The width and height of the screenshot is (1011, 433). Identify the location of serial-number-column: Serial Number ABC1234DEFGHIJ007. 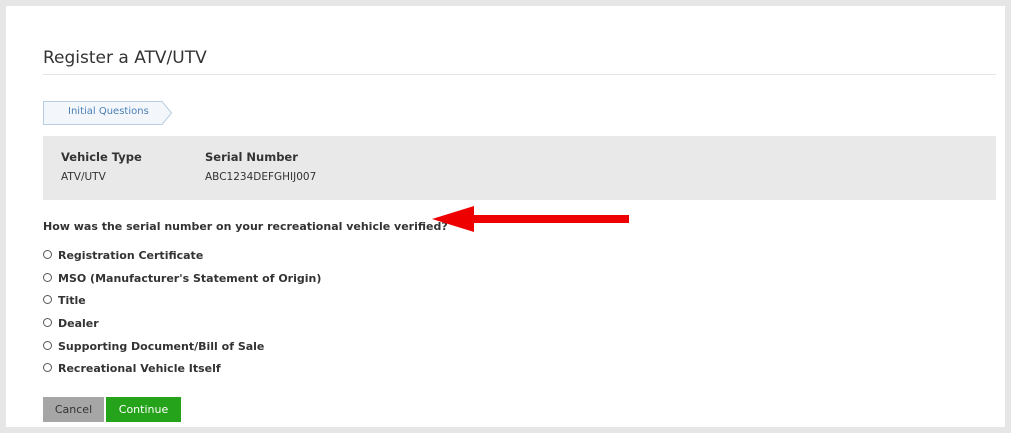
(260, 166).